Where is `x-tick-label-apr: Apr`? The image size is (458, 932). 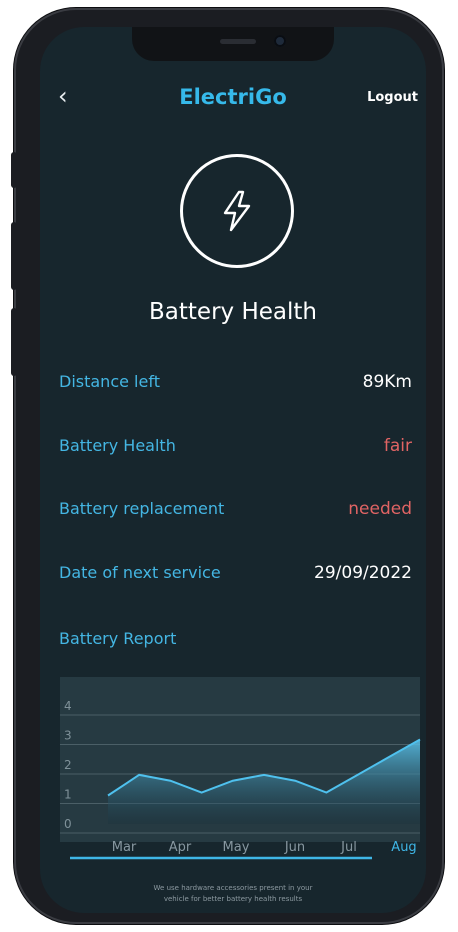
x-tick-label-apr: Apr is located at coordinates (180, 847).